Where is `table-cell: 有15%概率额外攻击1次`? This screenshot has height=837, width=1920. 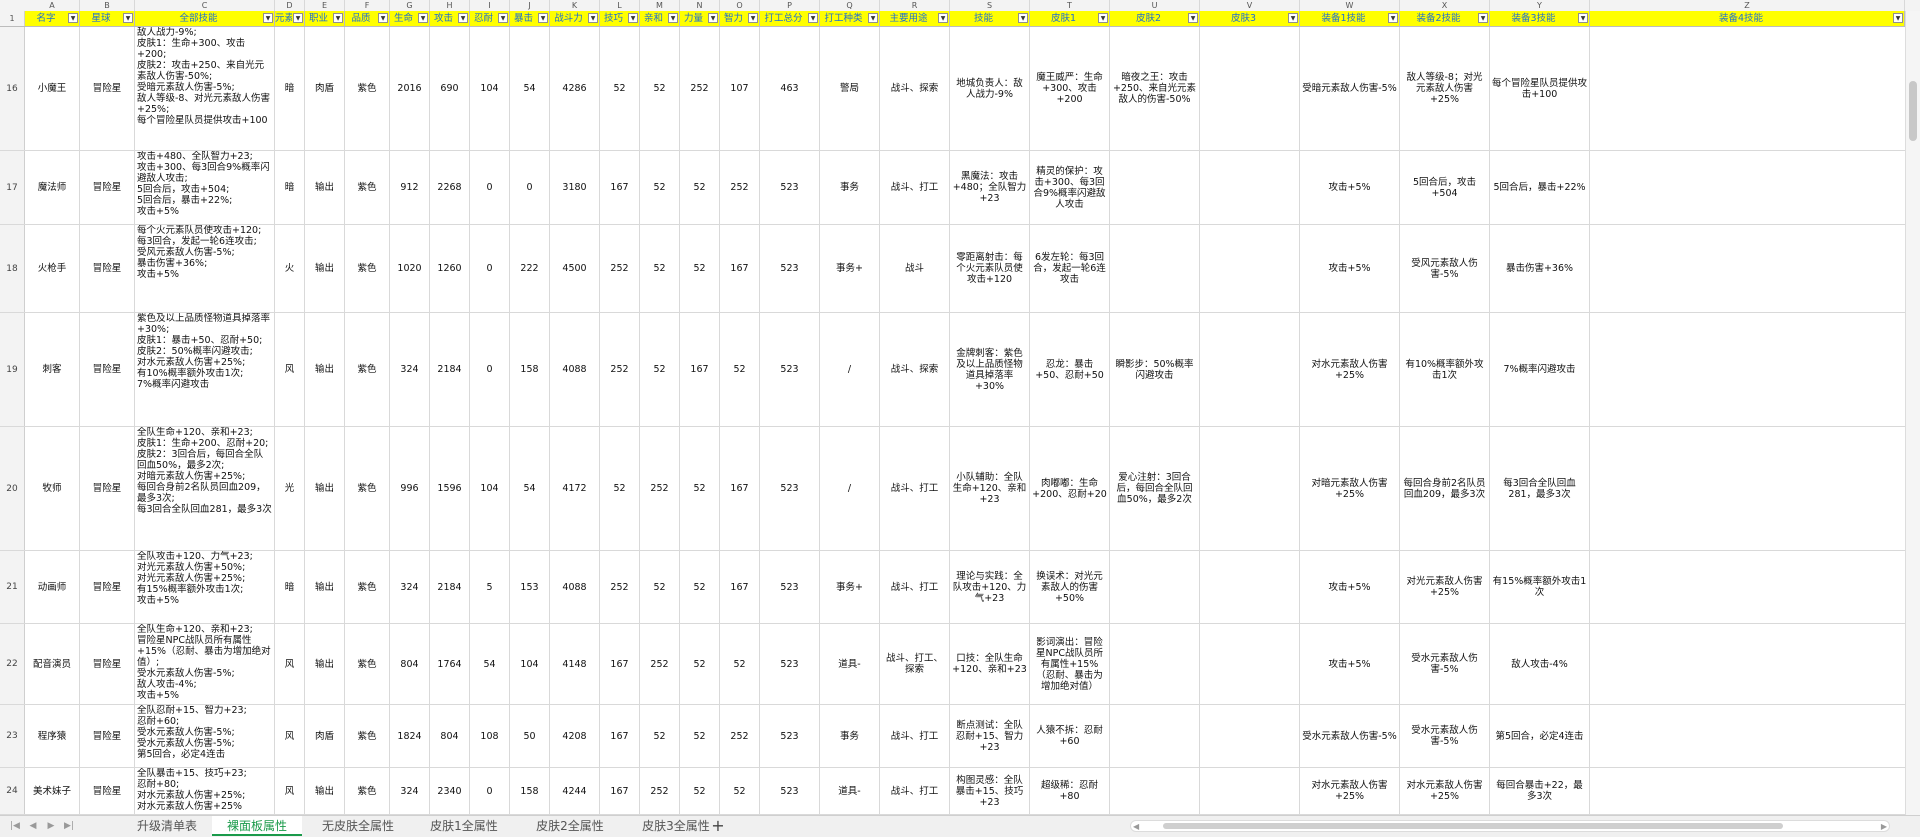
table-cell: 有15%概率额外攻击1次 is located at coordinates (1540, 587).